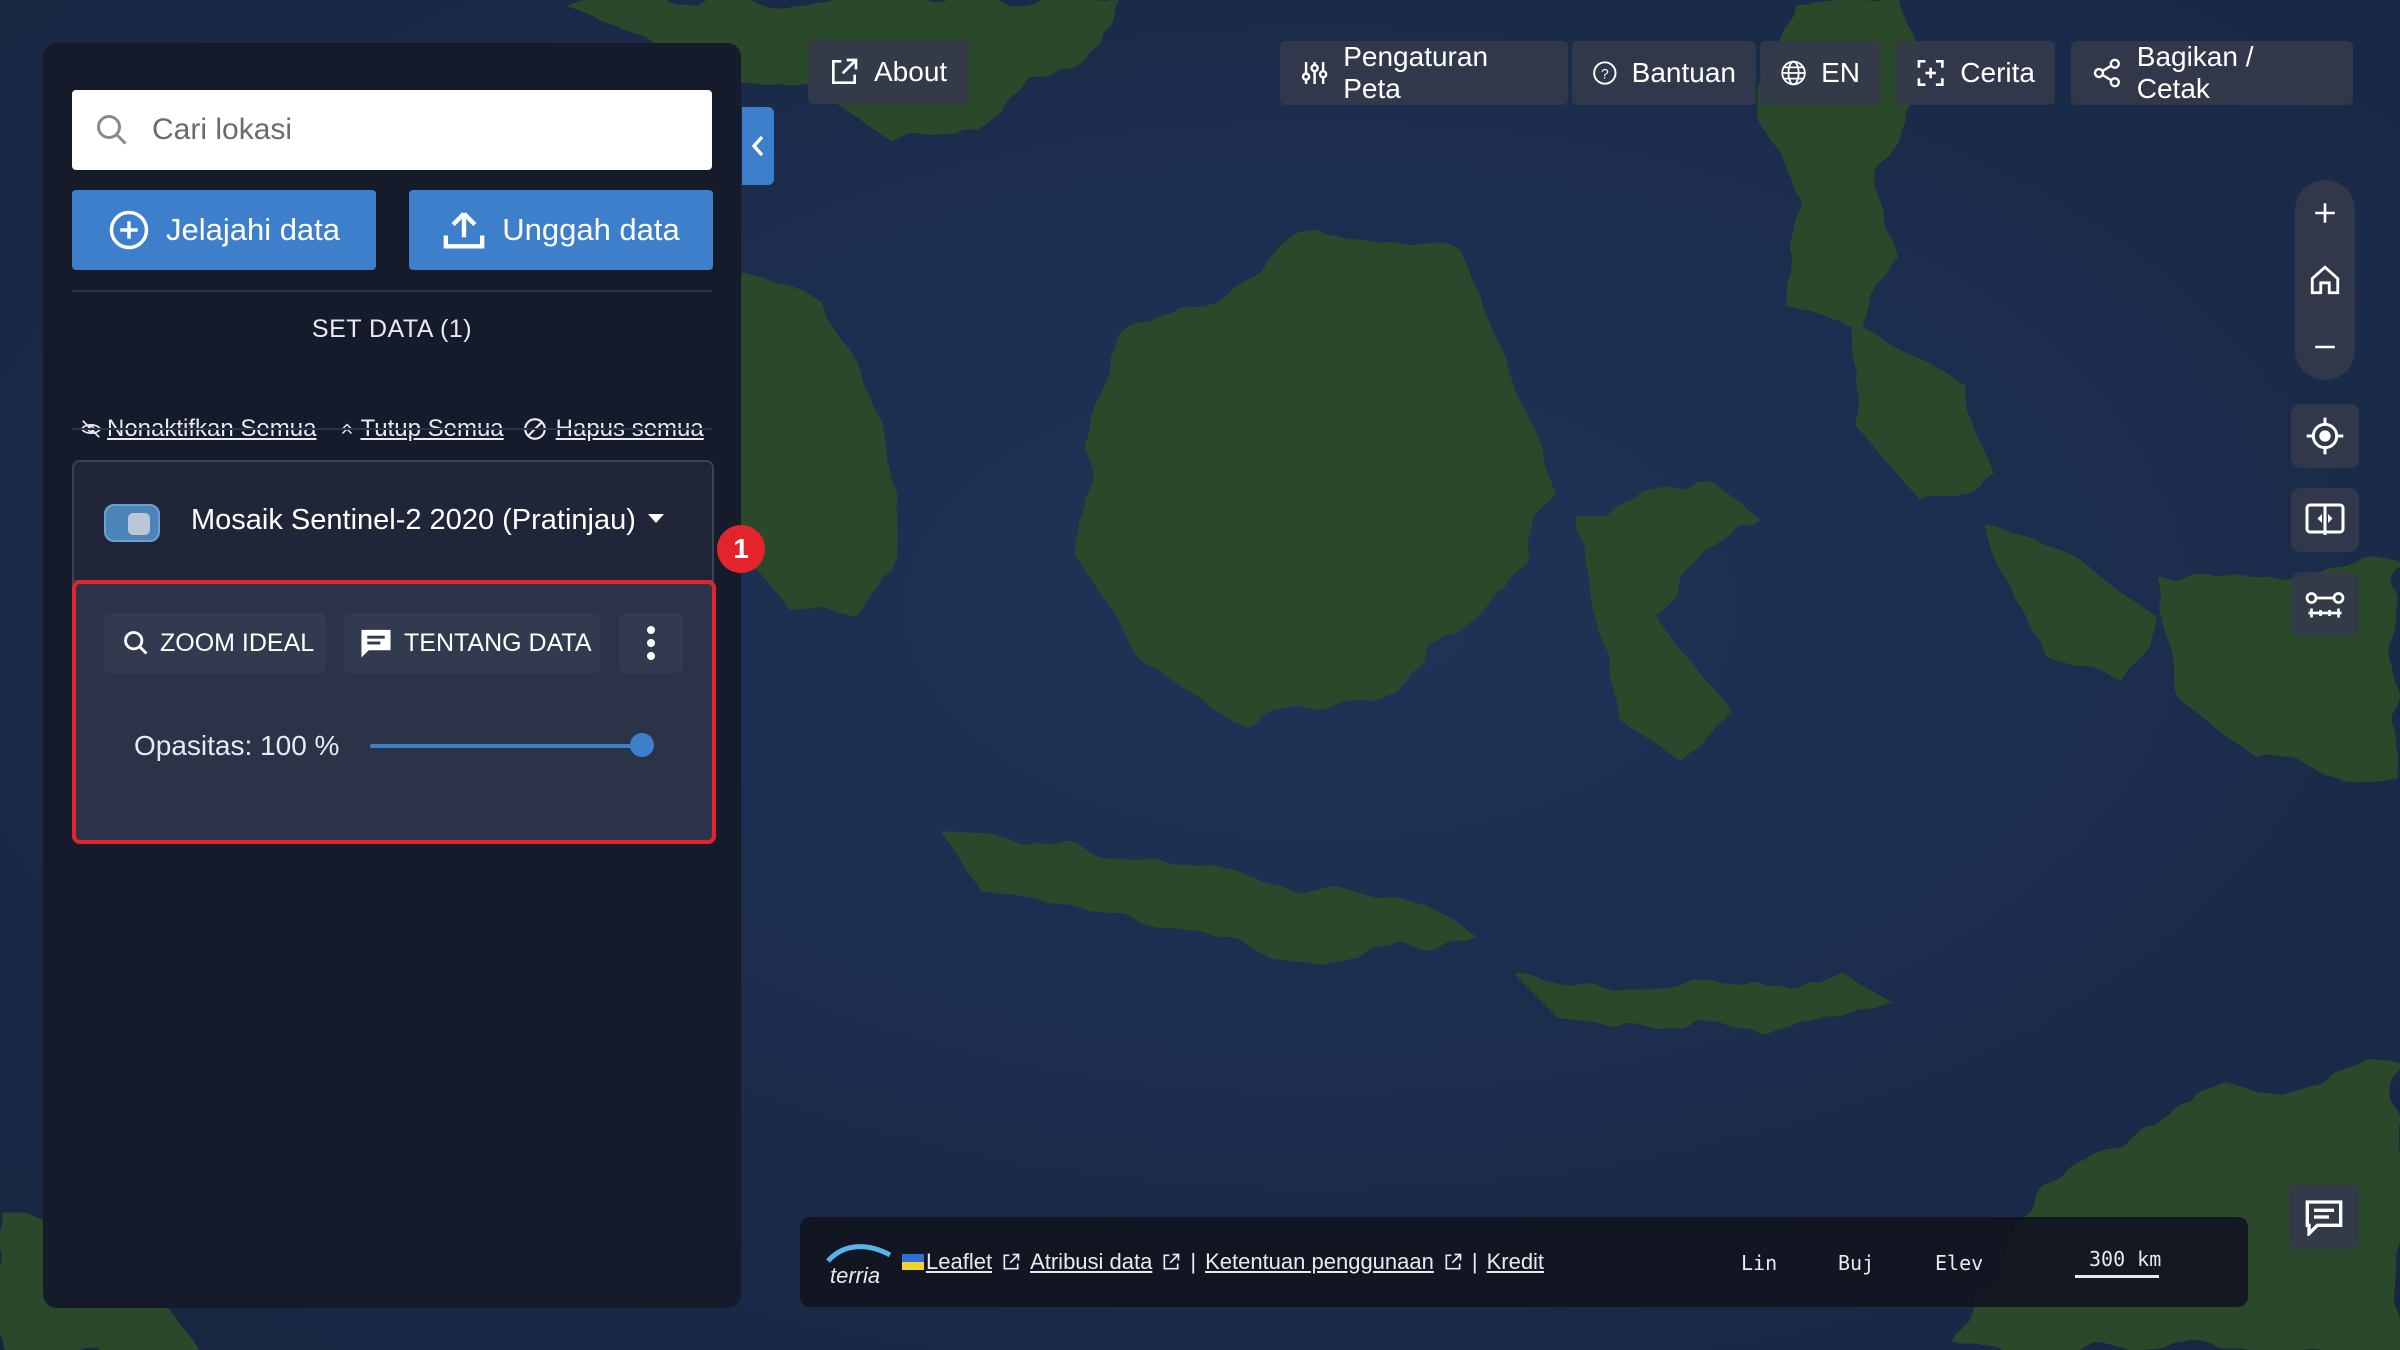  Describe the element at coordinates (2106, 73) in the screenshot. I see `share-icon` at that location.